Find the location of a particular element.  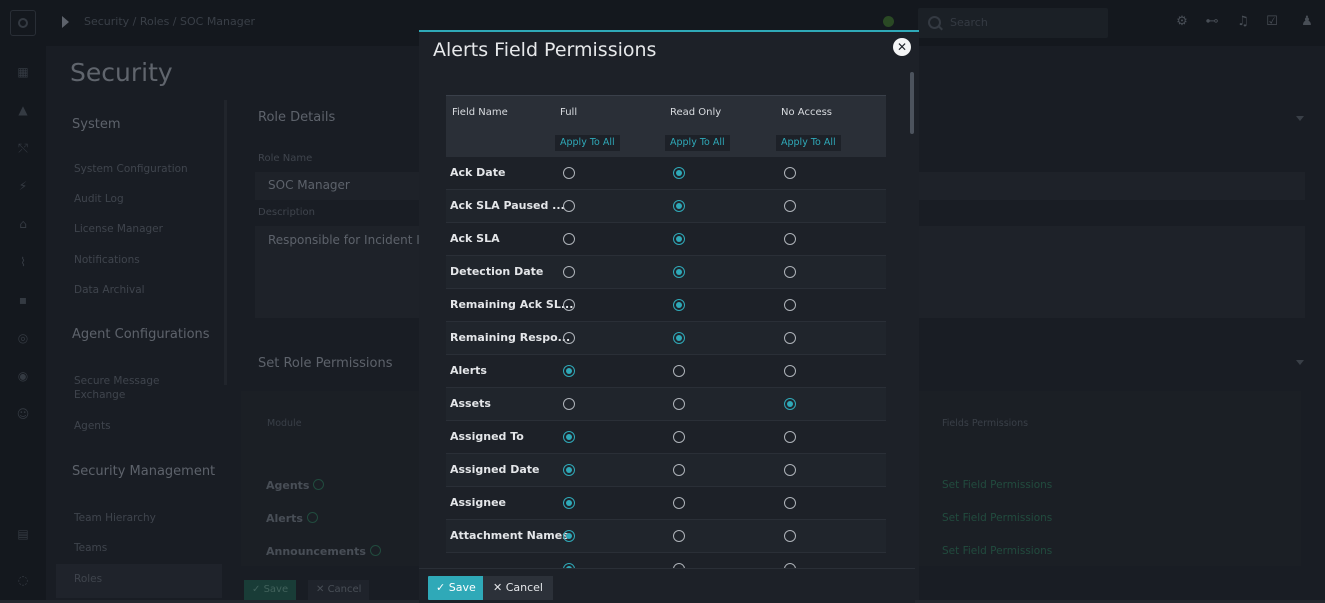

field-name: Assets is located at coordinates (470, 403).